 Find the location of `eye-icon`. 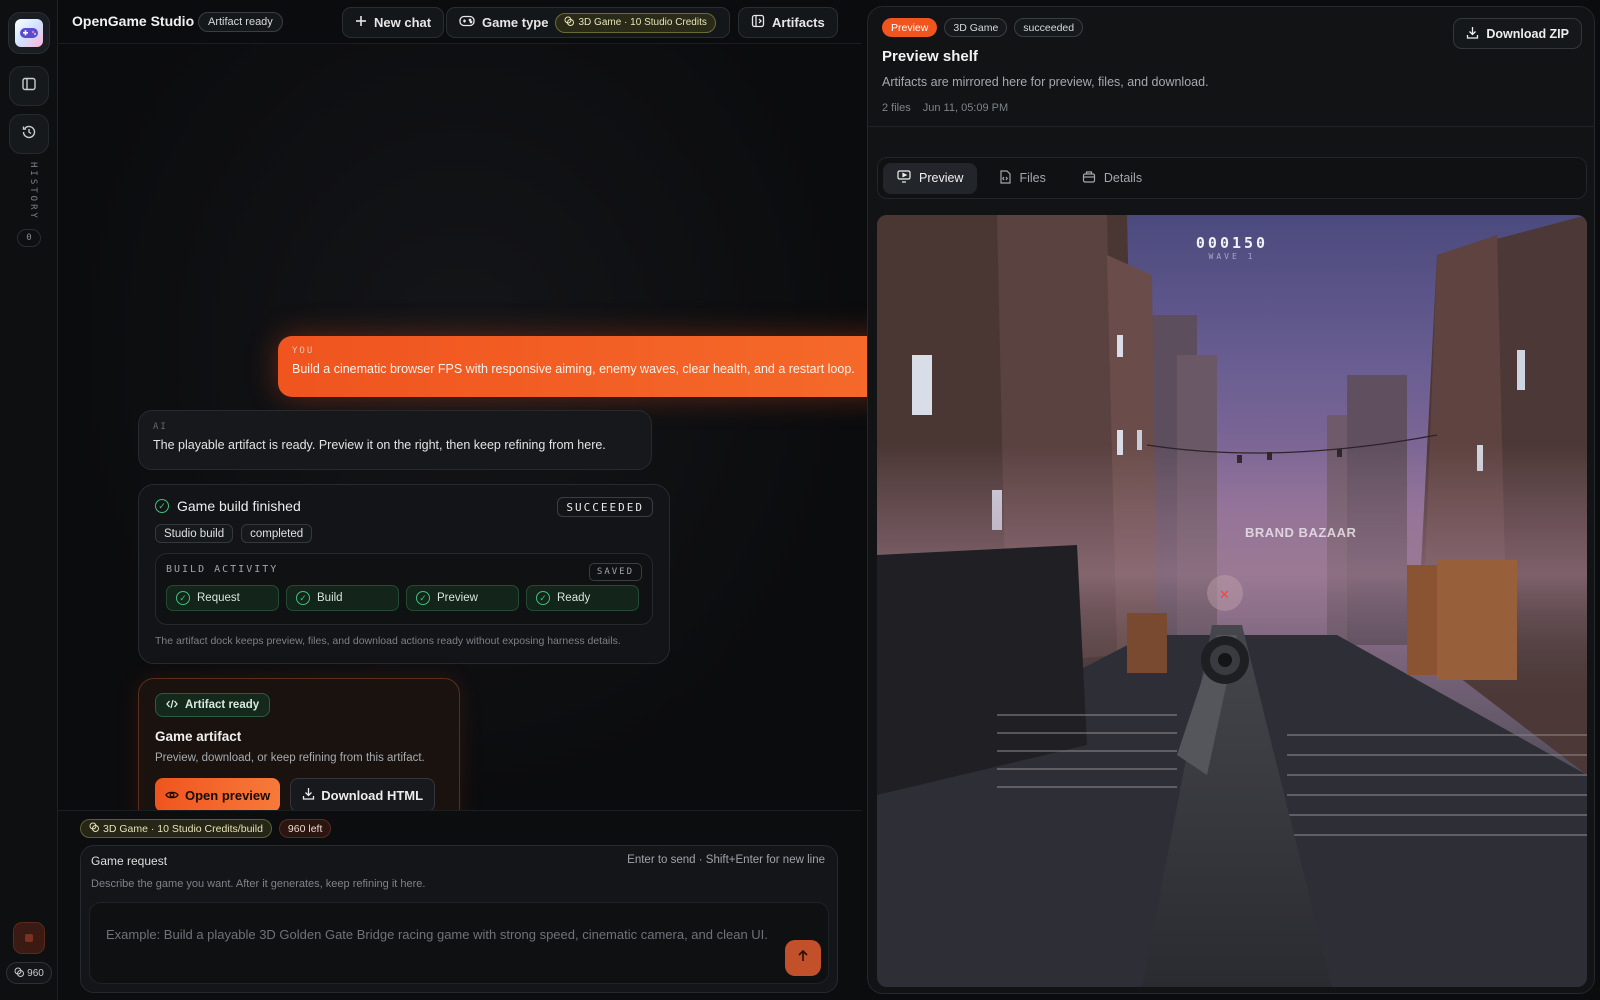

eye-icon is located at coordinates (172, 795).